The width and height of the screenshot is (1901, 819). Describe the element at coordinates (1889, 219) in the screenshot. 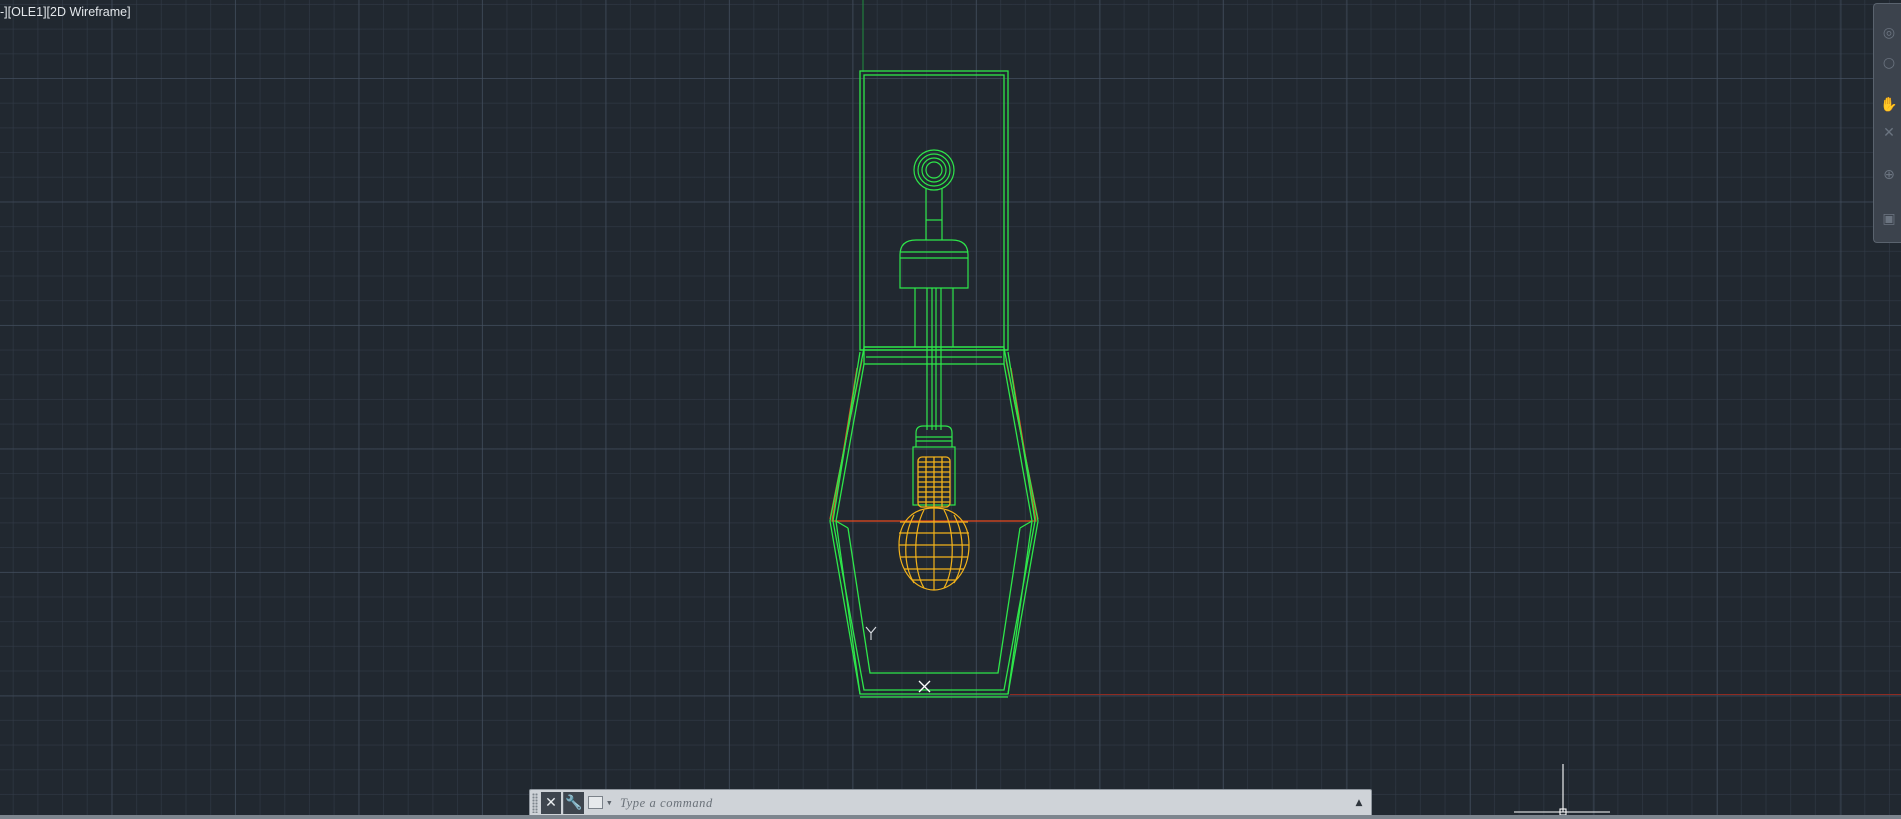

I see `showmotion-icon: ▣` at that location.